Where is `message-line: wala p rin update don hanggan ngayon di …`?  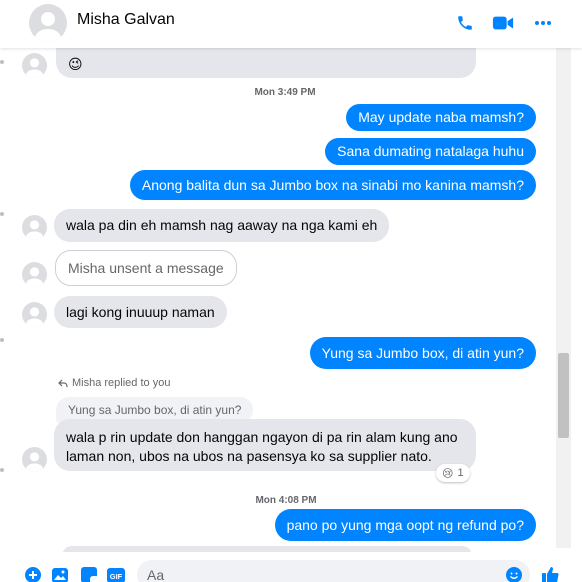
message-line: wala p rin update don hanggan ngayon di … is located at coordinates (262, 437).